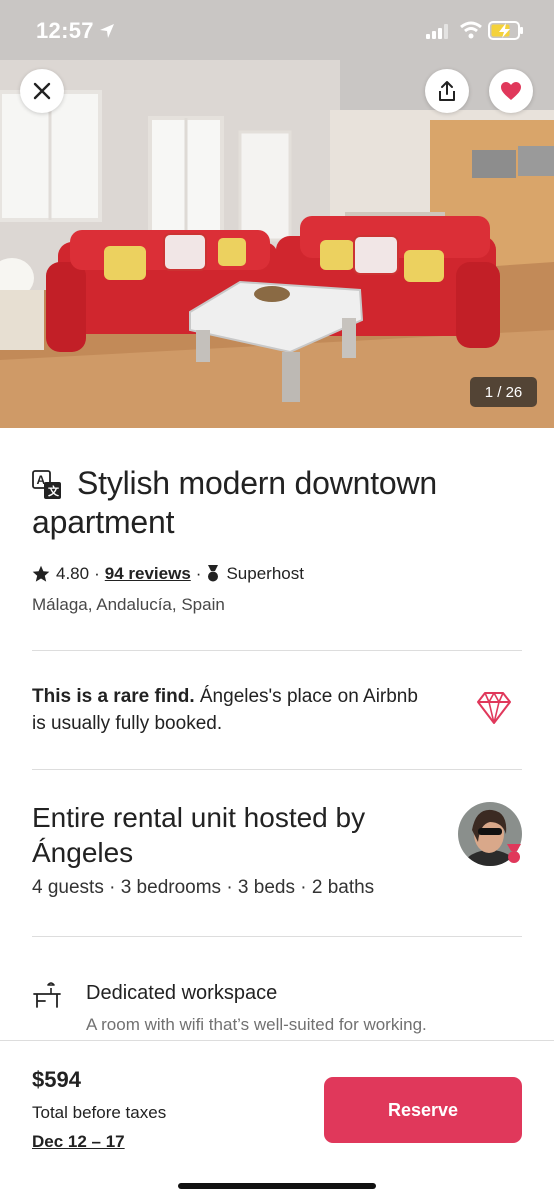 The image size is (554, 1200). Describe the element at coordinates (213, 573) in the screenshot. I see `superhost-medal-icon` at that location.